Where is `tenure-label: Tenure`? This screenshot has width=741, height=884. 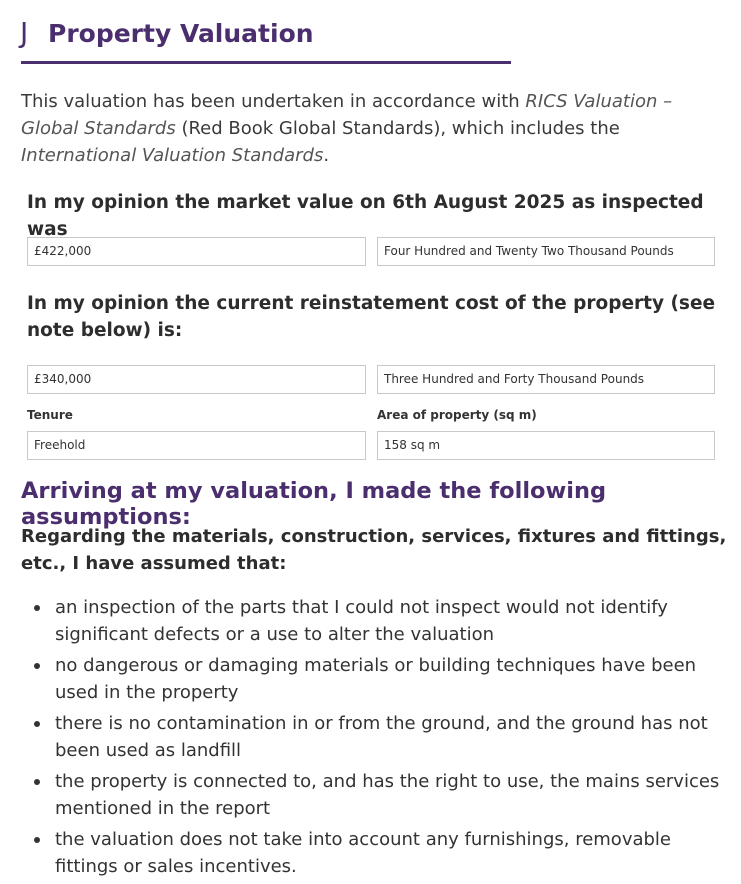
tenure-label: Tenure is located at coordinates (50, 415).